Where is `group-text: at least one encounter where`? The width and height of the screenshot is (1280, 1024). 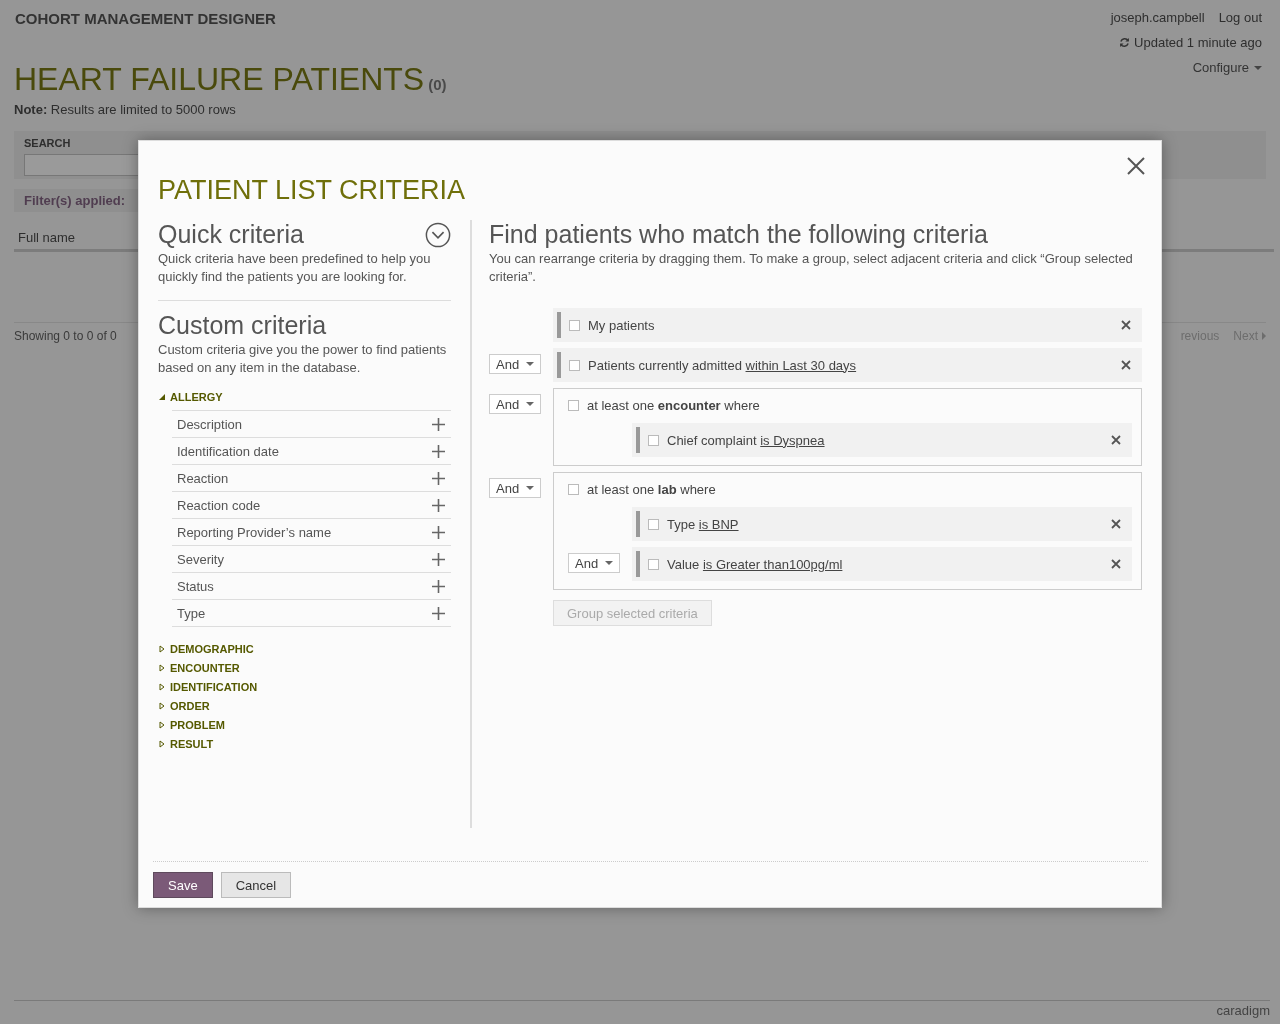 group-text: at least one encounter where is located at coordinates (673, 405).